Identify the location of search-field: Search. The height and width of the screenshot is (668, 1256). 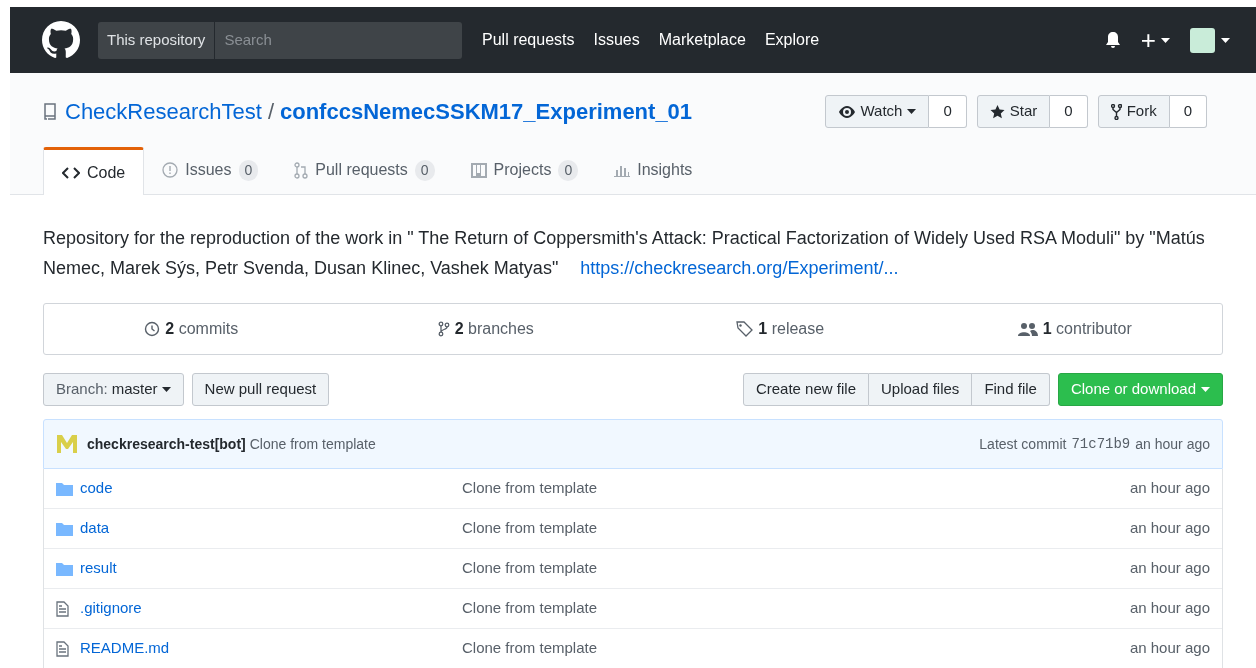
(338, 40).